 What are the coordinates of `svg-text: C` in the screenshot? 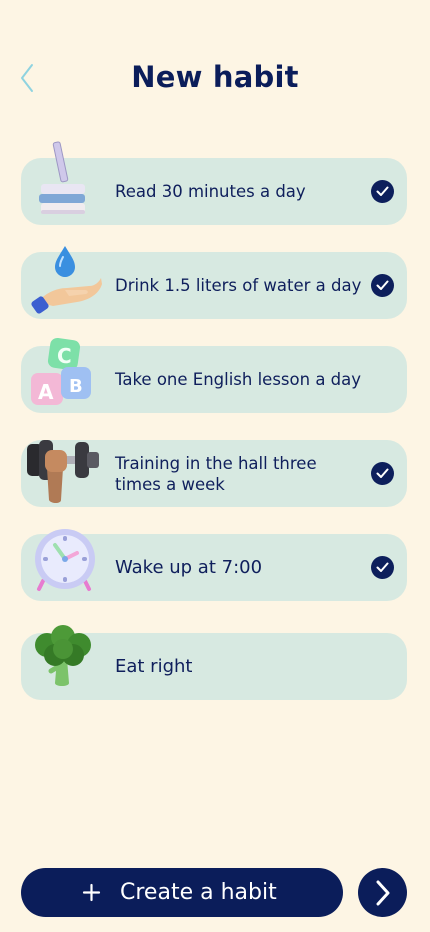 It's located at (64, 356).